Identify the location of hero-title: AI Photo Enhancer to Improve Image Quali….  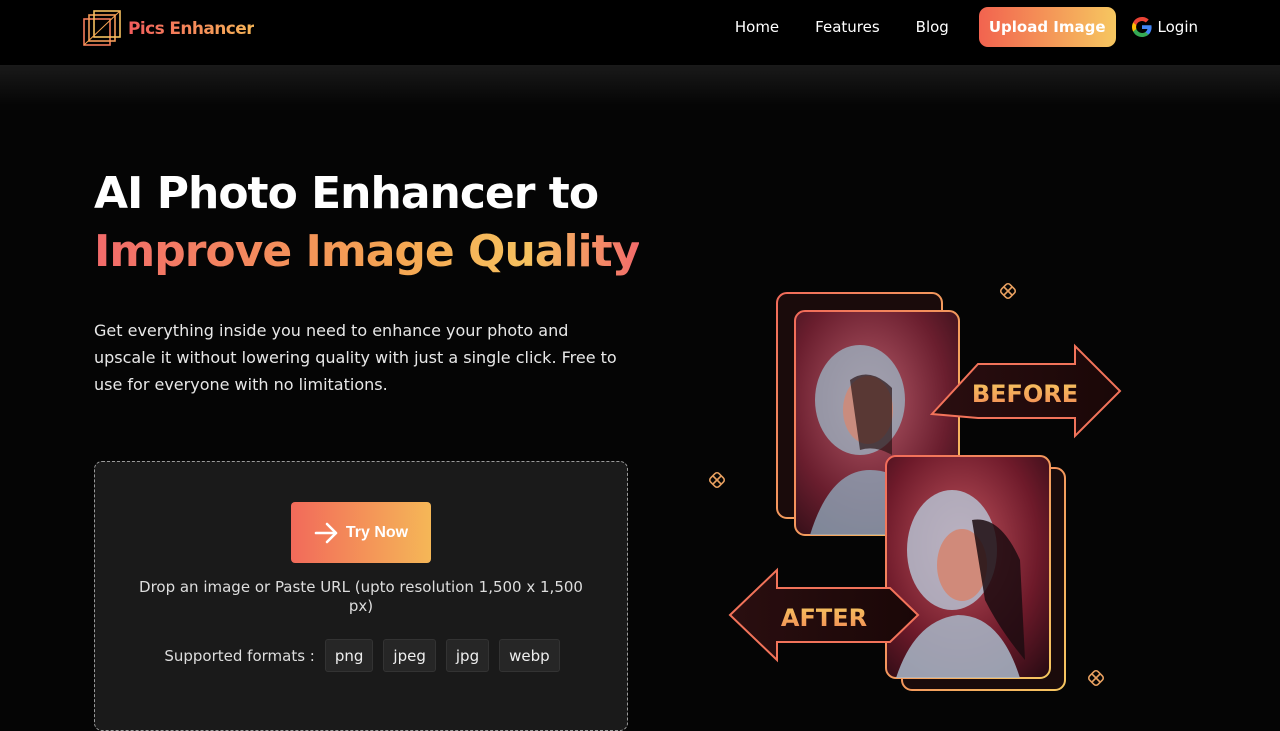
(374, 223).